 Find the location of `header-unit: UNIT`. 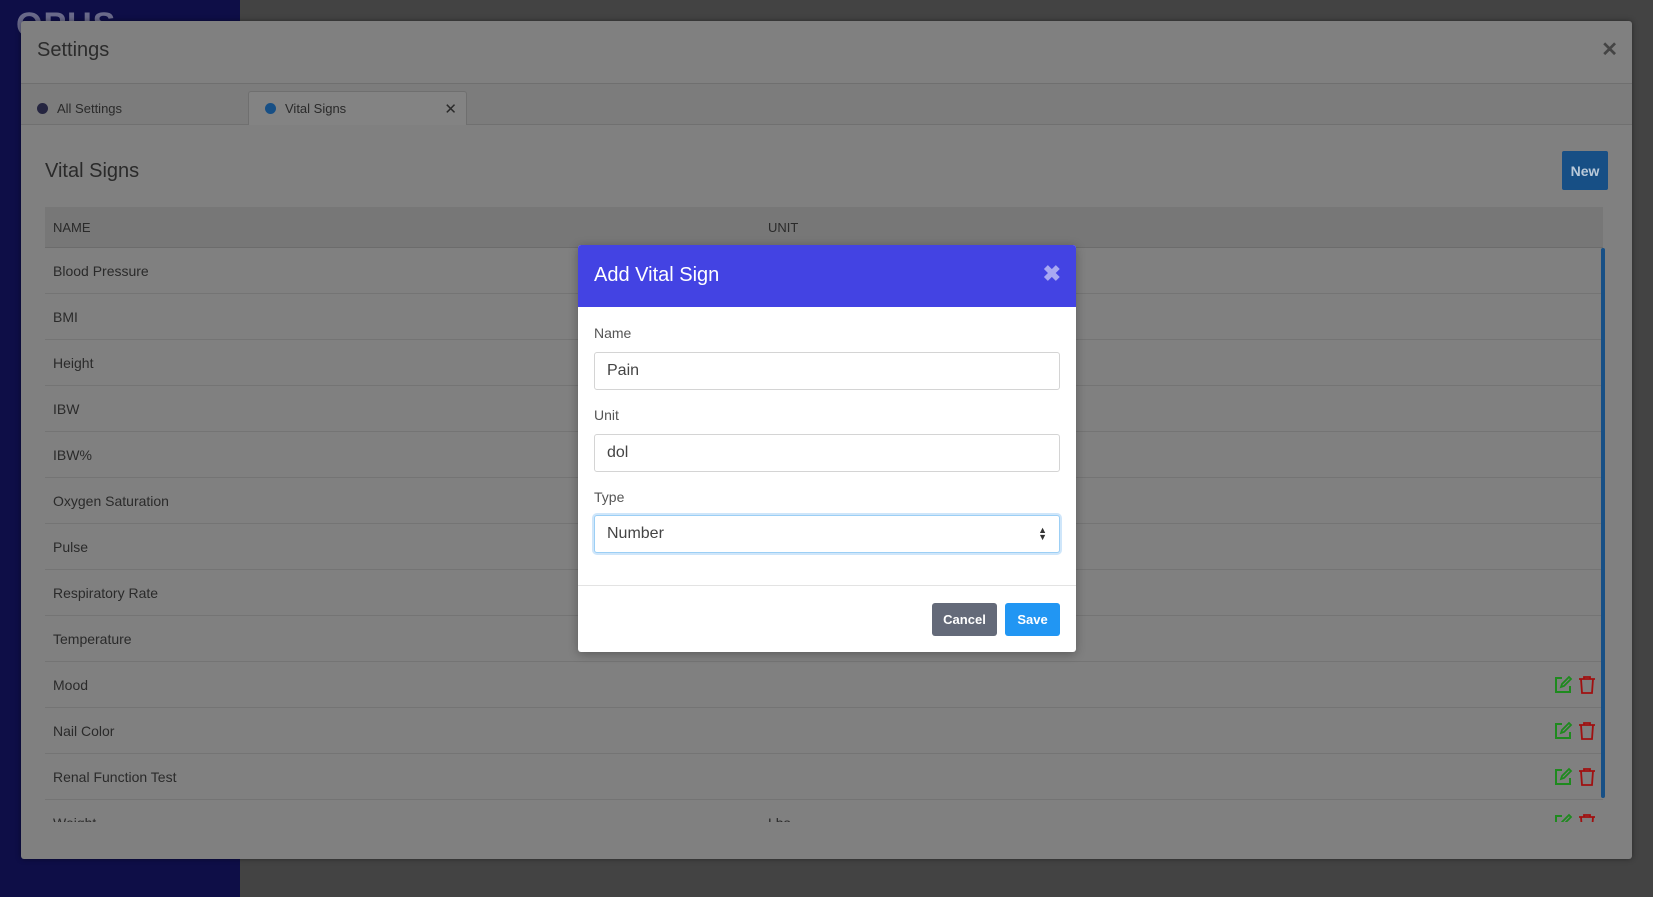

header-unit: UNIT is located at coordinates (783, 227).